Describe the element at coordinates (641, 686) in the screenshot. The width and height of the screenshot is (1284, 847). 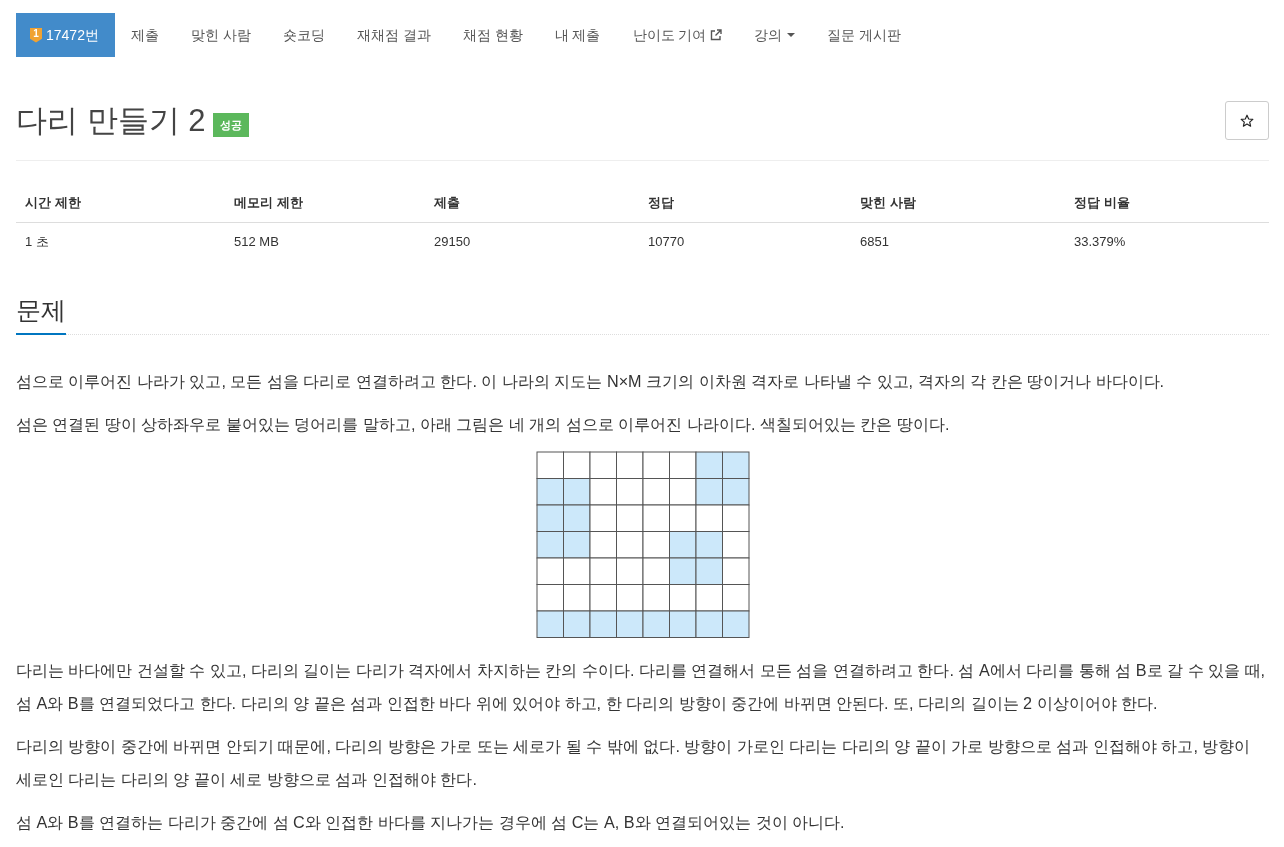
I see `paragraph: 다리는 바다에만 건설할 수 있고, 다리의 길이는 다리가 격자에서 차지하는 칸의 수이다. 다리를 연결해서 모든 섬을 연결하려고 한다. 섬 A에서 다리를 통해 섬 B로 갈 수 있을 때, 섬 A와 B를 연결되었다고 한다. 다리의 양 끝은 섬과 인접한 바다 위에 있어야 하고, 한 다리의 방향이 중간에 바뀌면 안된다. 또, 다리의 길이는 2 이상이어야 한다.` at that location.